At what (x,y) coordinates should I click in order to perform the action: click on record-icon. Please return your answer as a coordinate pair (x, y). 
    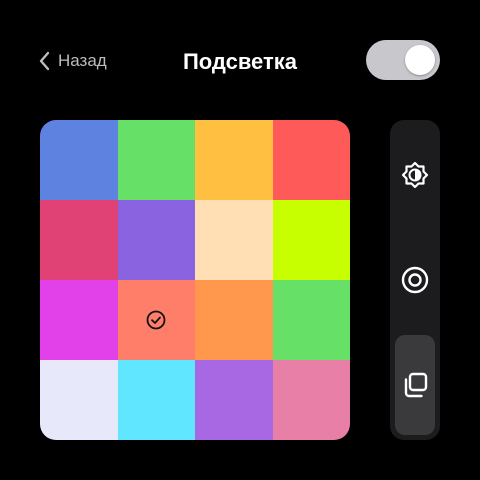
    Looking at the image, I should click on (415, 280).